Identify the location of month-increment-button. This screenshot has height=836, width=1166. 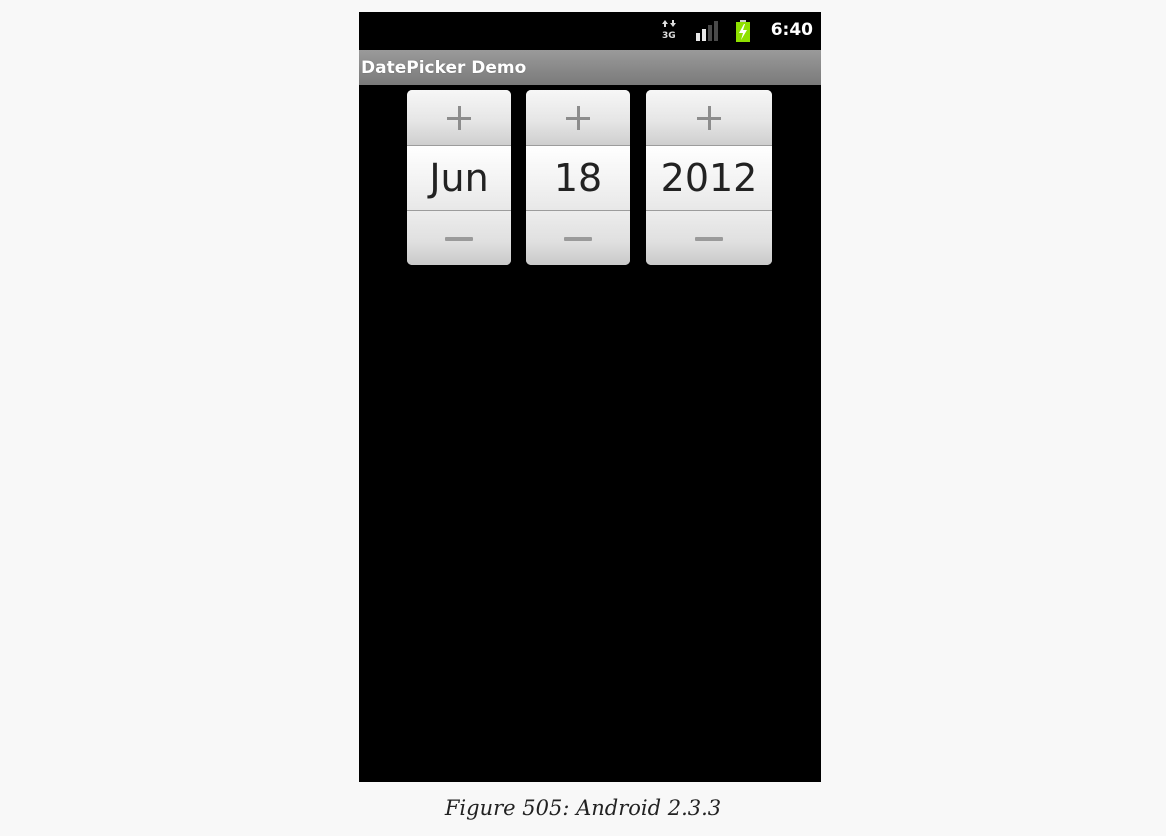
(459, 118).